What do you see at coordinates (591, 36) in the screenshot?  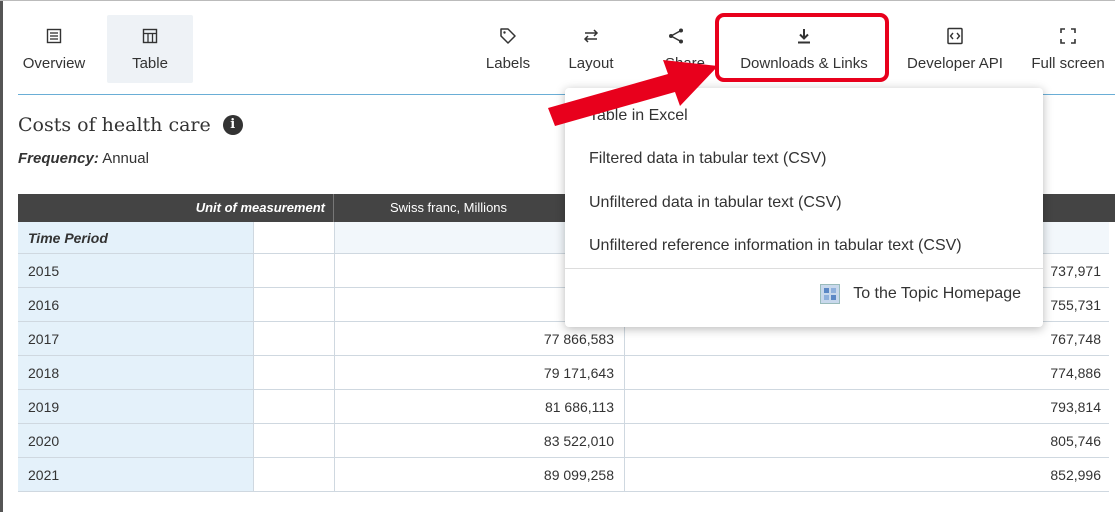 I see `swap-arrows-icon` at bounding box center [591, 36].